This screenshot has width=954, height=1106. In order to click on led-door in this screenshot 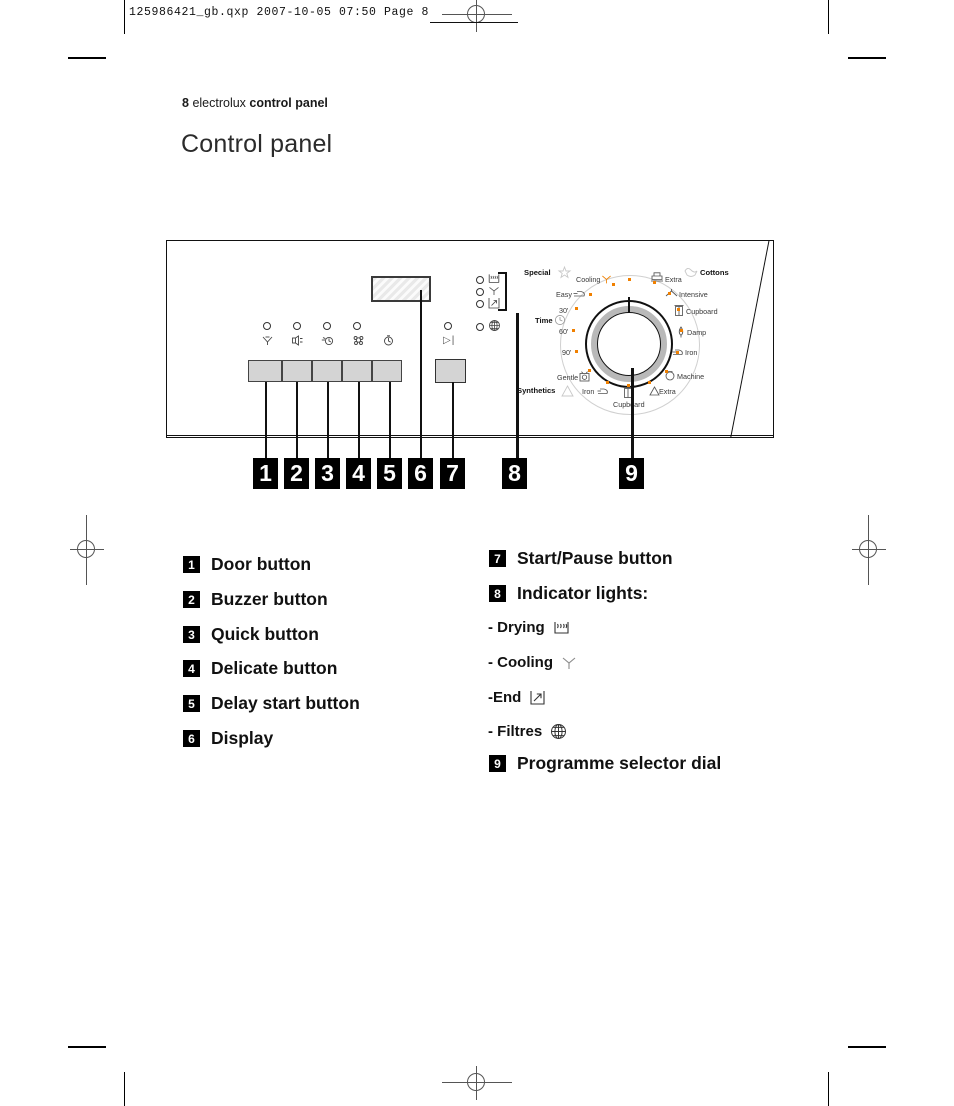, I will do `click(267, 326)`.